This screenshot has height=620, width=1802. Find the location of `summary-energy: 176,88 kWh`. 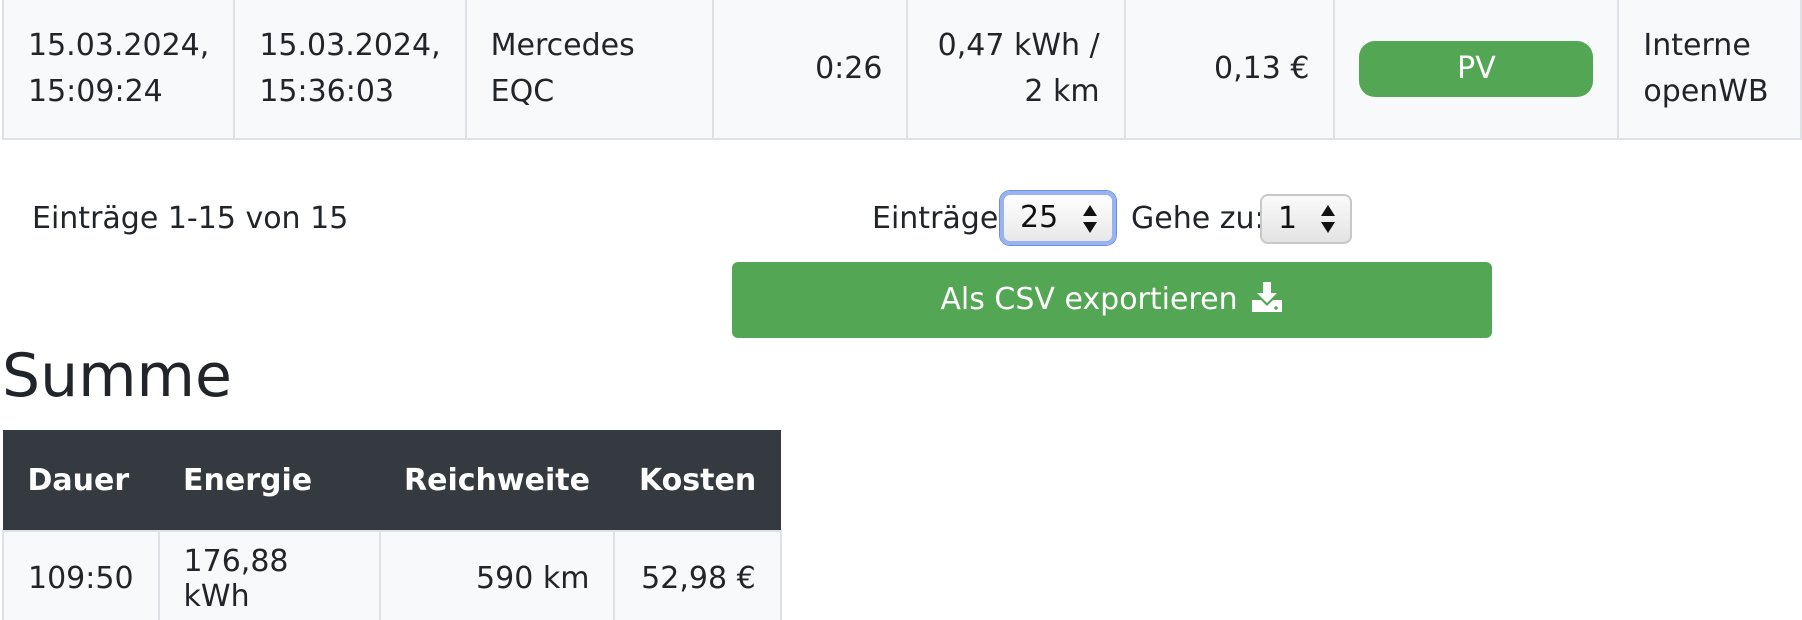

summary-energy: 176,88 kWh is located at coordinates (269, 574).